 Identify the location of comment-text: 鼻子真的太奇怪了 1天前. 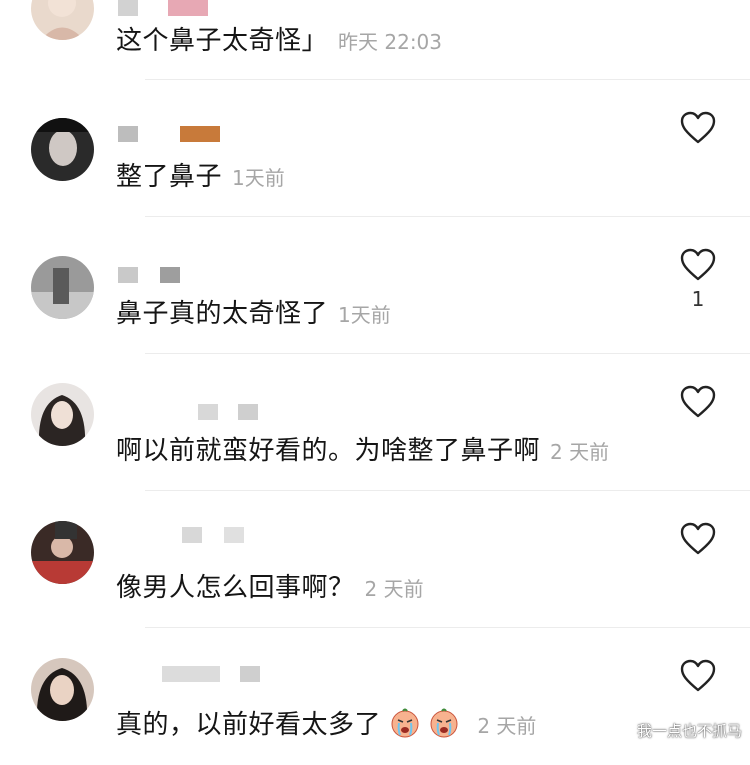
(253, 311).